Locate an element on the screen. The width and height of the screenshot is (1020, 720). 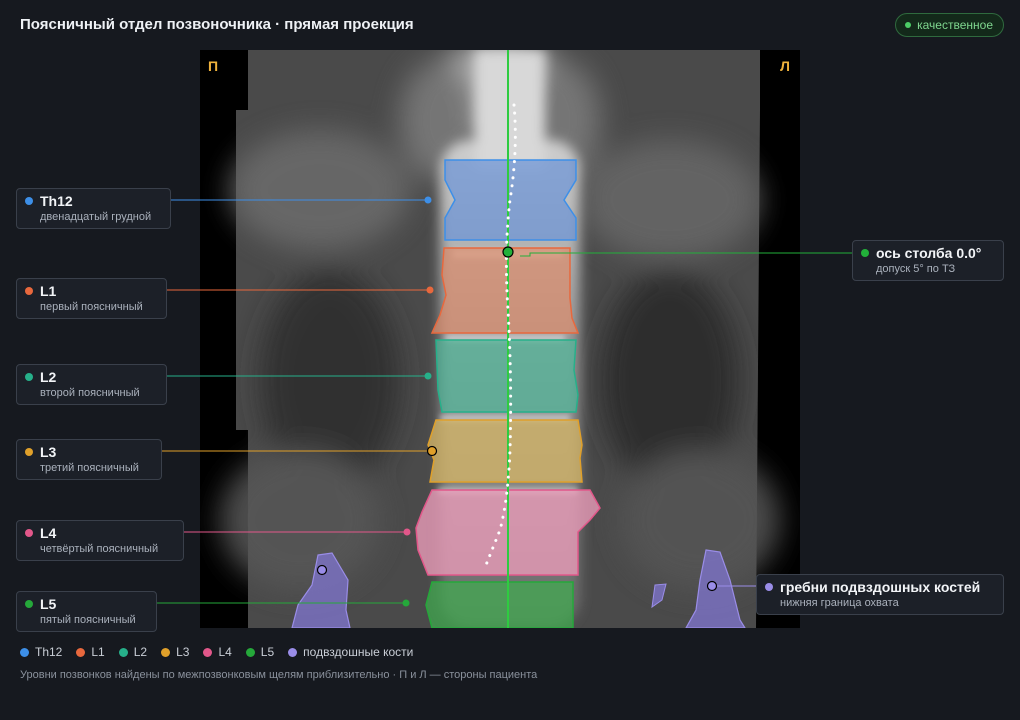
l2-dot-icon is located at coordinates (29, 377).